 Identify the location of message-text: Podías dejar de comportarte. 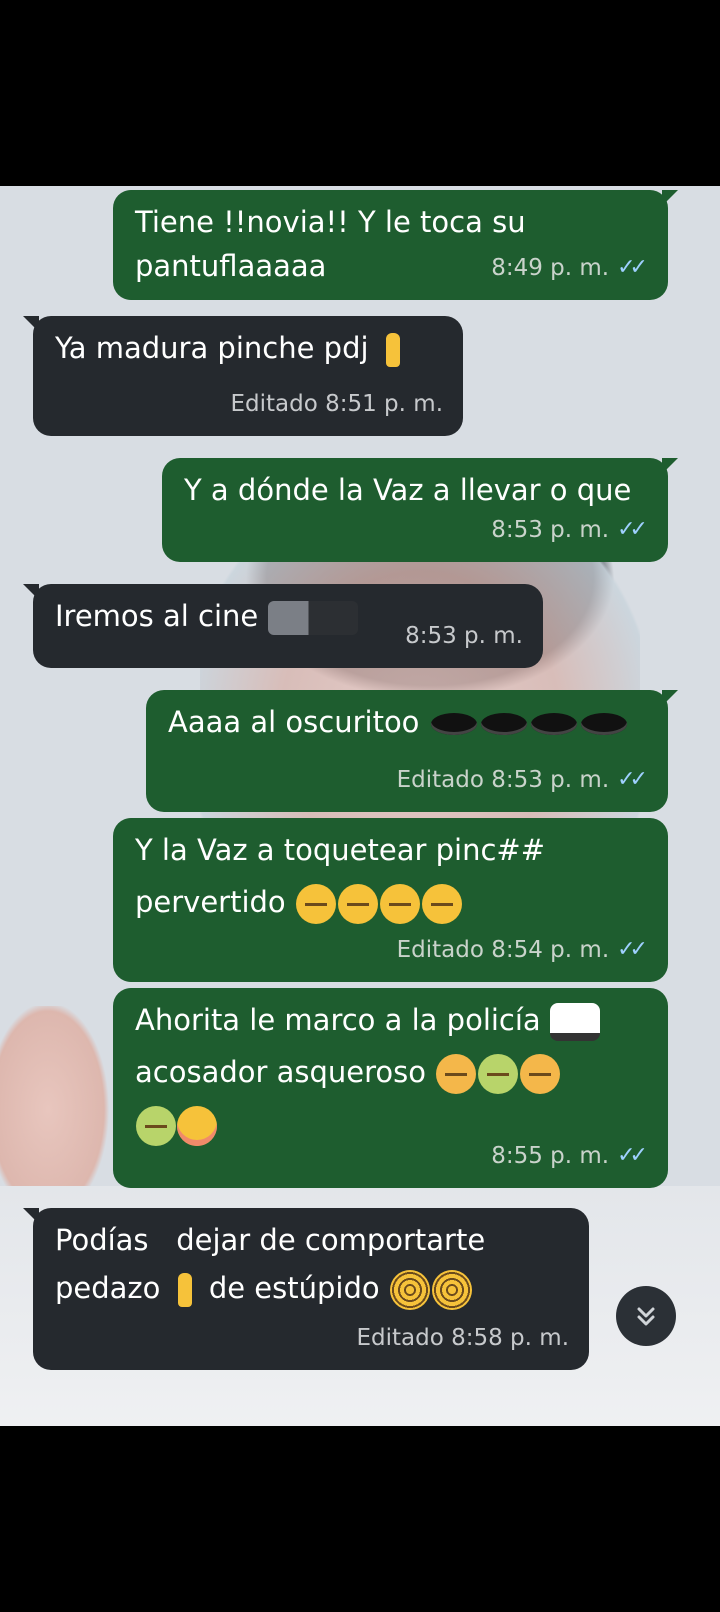
(270, 1240).